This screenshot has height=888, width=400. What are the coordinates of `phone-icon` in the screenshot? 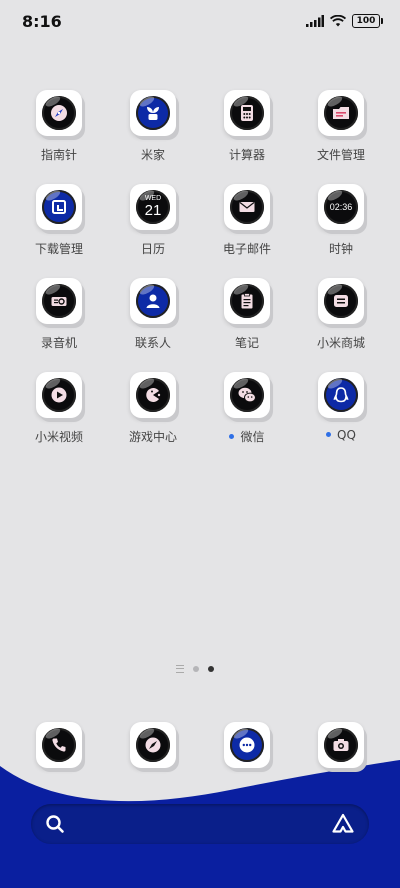 It's located at (59, 745).